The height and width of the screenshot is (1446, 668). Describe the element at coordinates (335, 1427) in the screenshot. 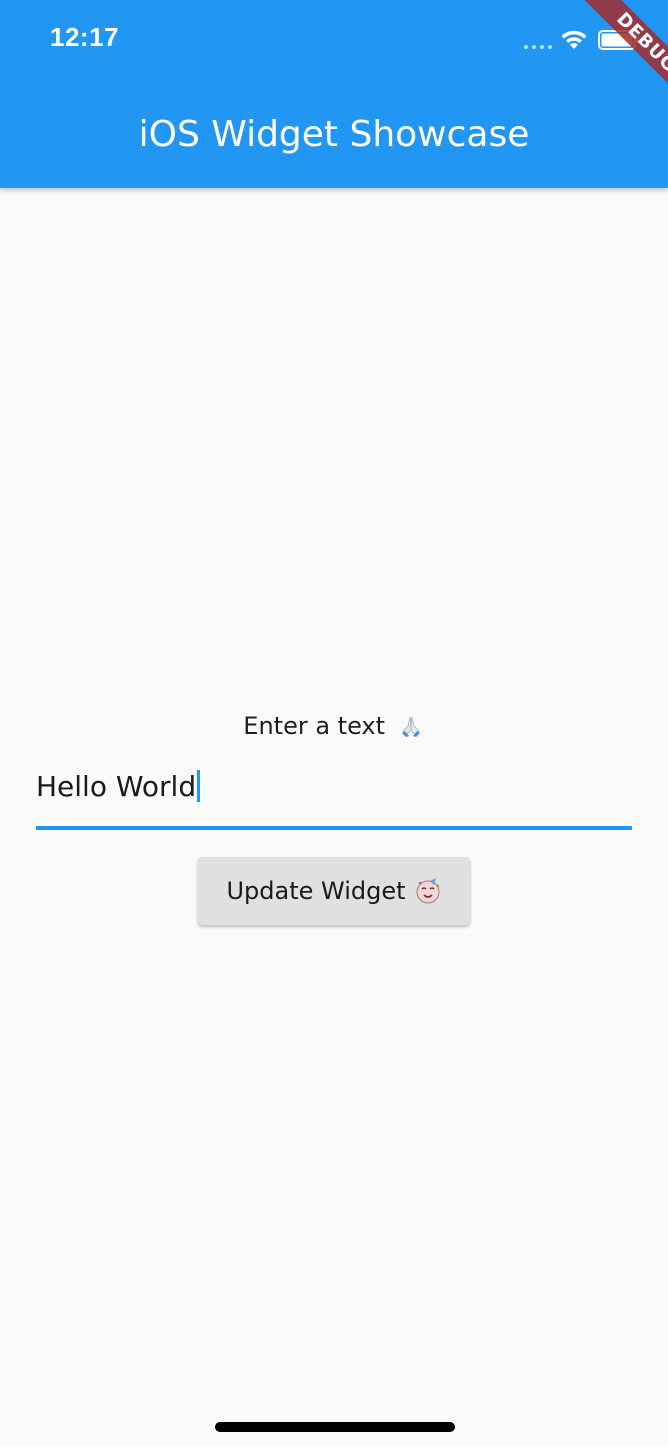

I see `home-indicator` at that location.